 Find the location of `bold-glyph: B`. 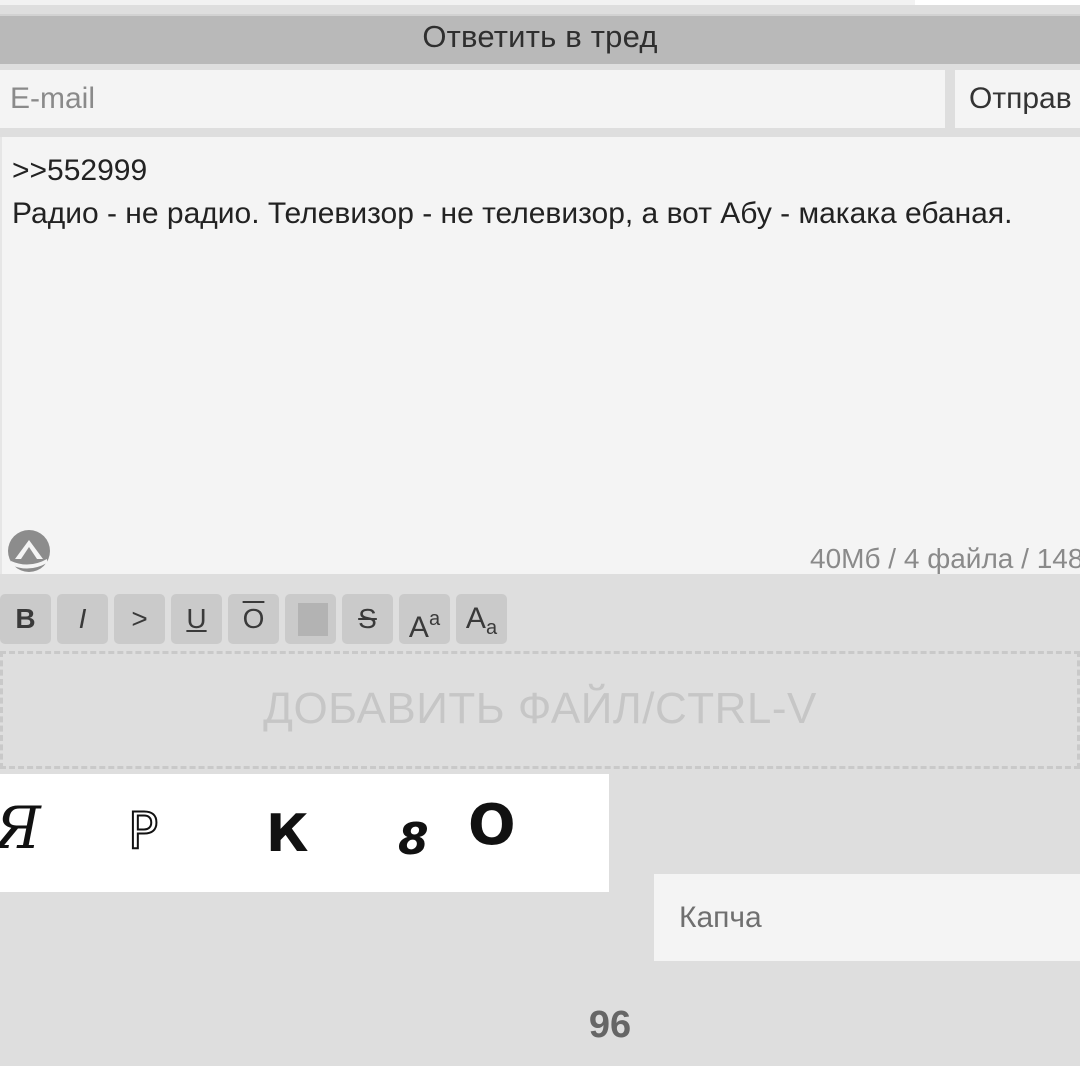

bold-glyph: B is located at coordinates (25, 618).